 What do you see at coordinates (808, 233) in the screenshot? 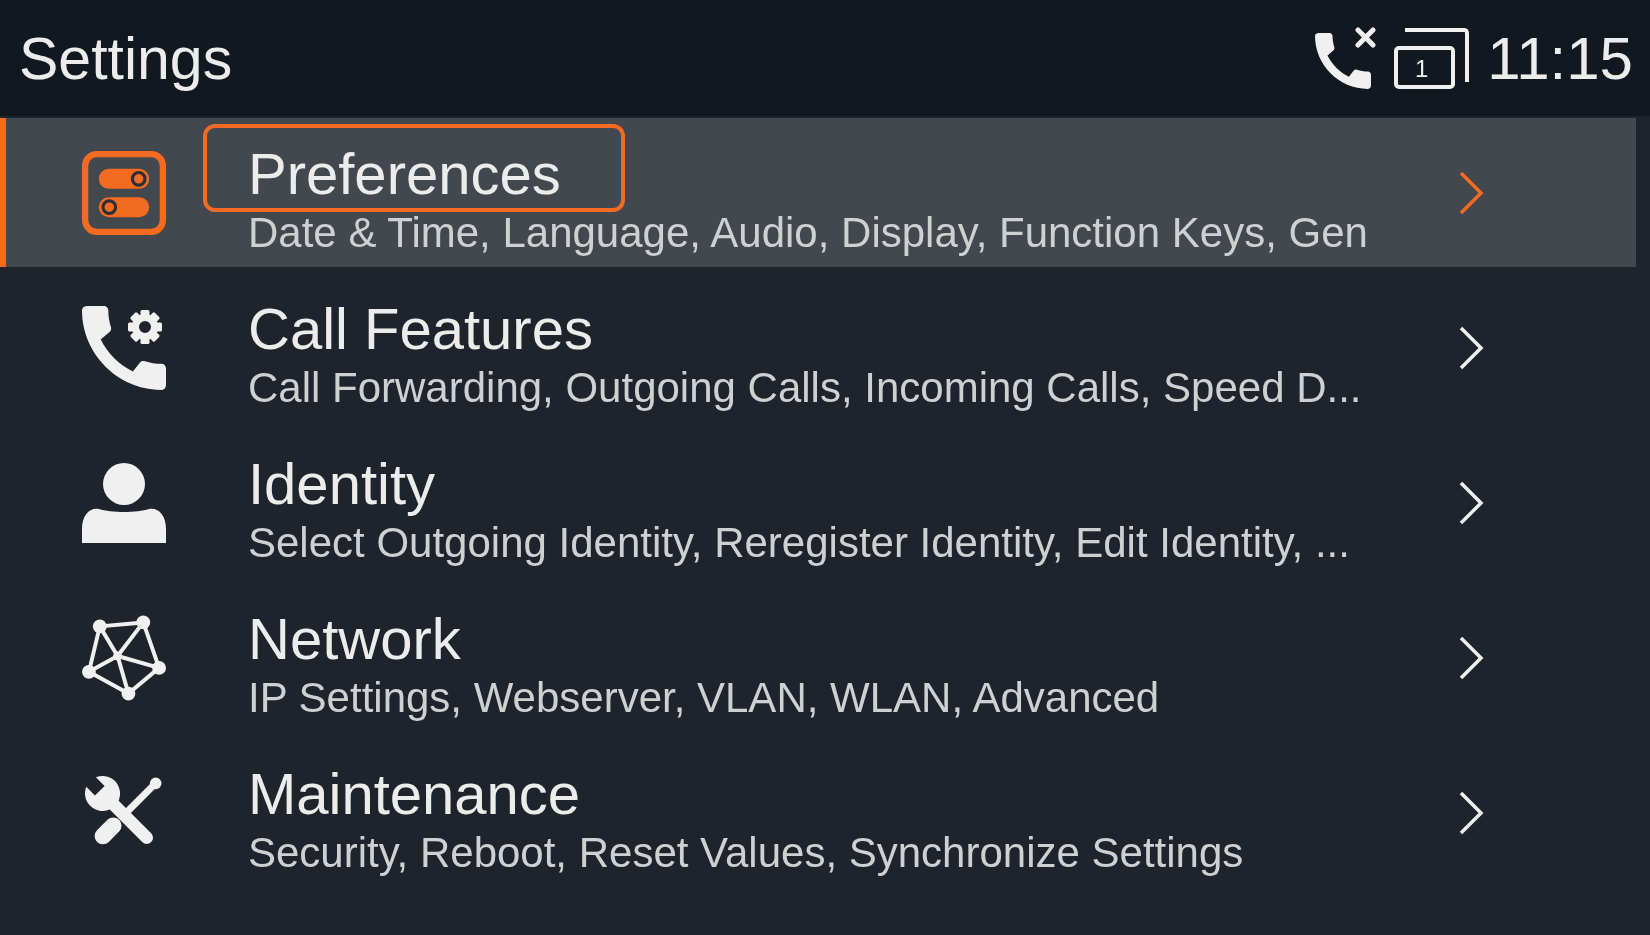
I see `item-subtitle: Date & Time, Language, Audio, Display, Function Keys, Gen` at bounding box center [808, 233].